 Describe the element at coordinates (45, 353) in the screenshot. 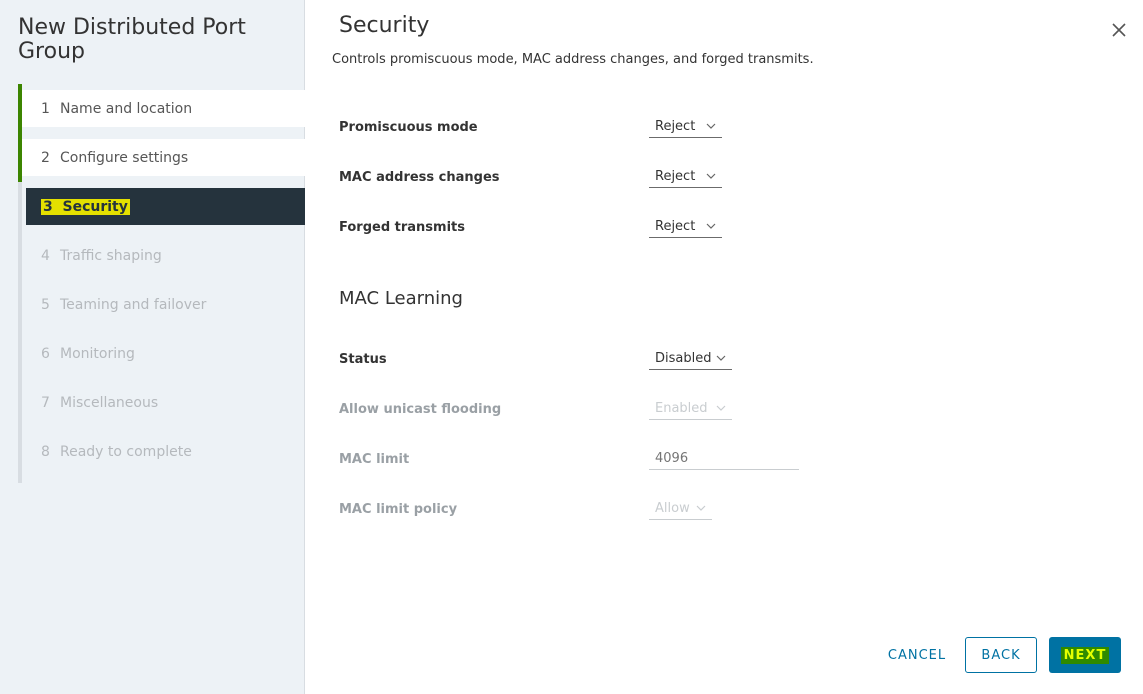

I see `step-number: 6` at that location.